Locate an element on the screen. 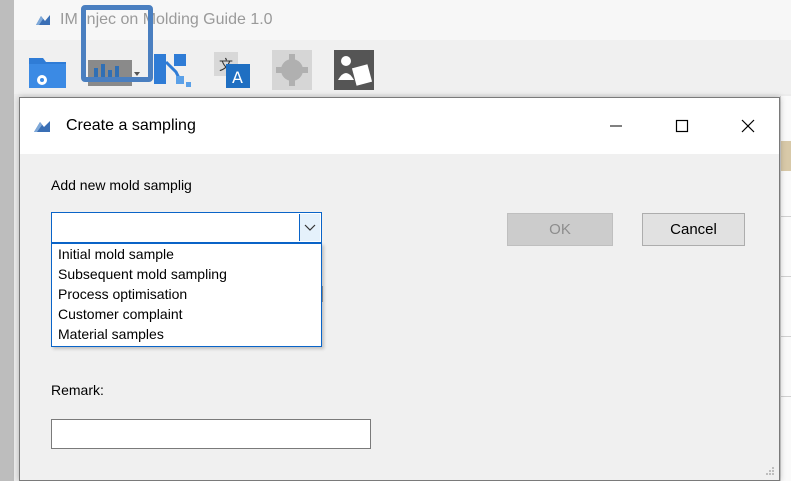 The height and width of the screenshot is (481, 791). network-diagram-icon is located at coordinates (172, 70).